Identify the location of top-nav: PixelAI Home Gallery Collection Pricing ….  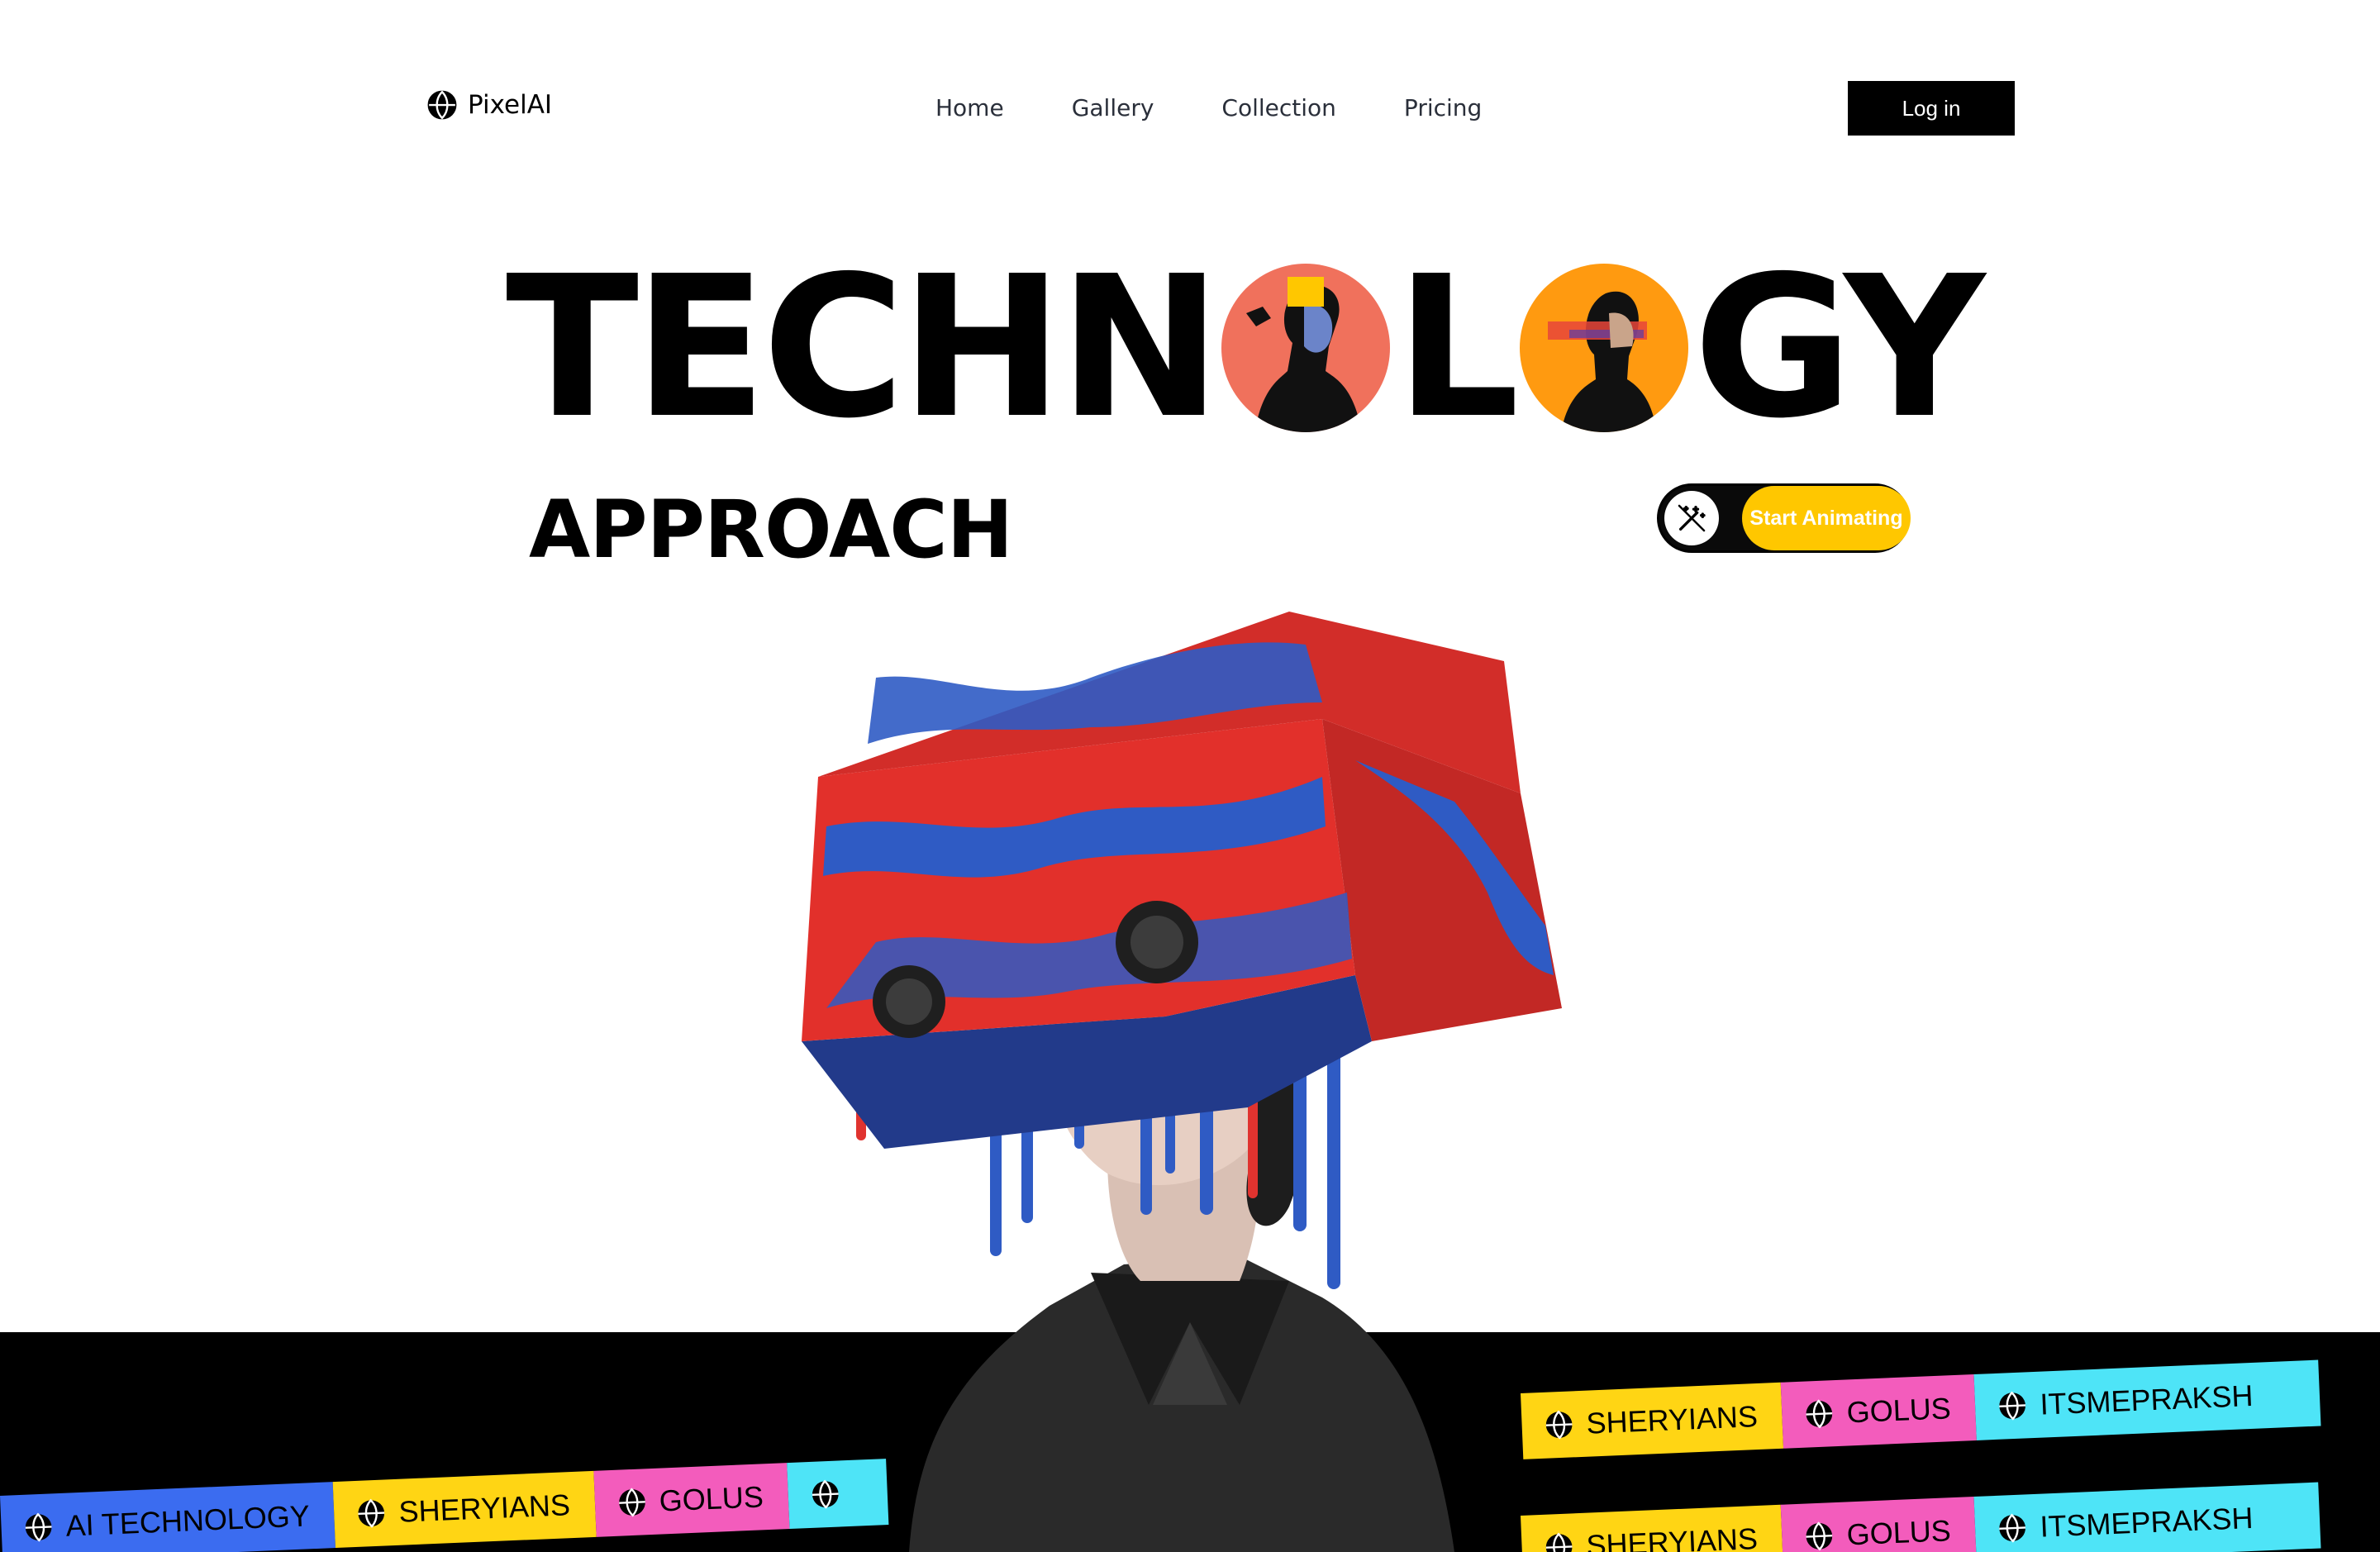
(1190, 82).